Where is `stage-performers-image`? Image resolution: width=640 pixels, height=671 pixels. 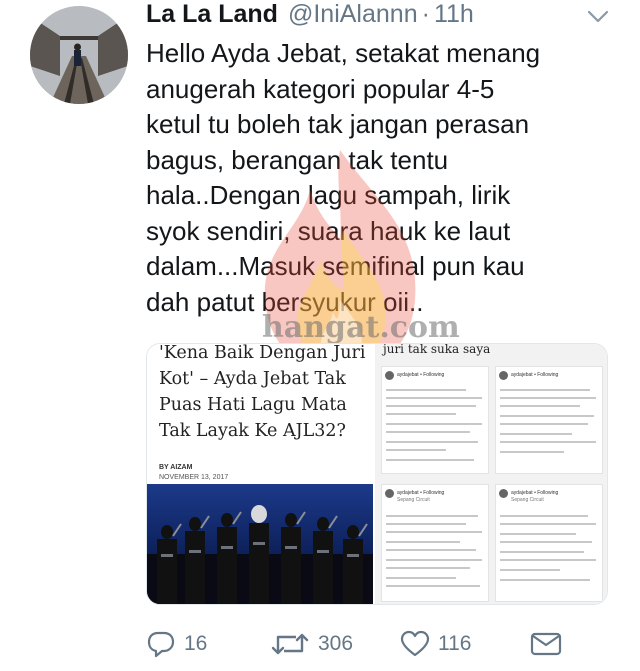
stage-performers-image is located at coordinates (260, 554).